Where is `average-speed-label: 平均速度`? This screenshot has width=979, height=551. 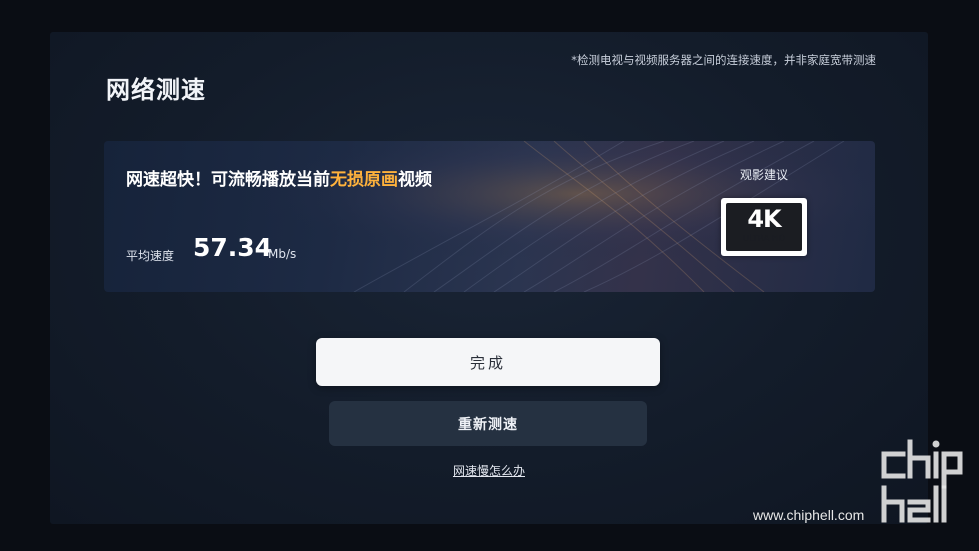
average-speed-label: 平均速度 is located at coordinates (150, 256).